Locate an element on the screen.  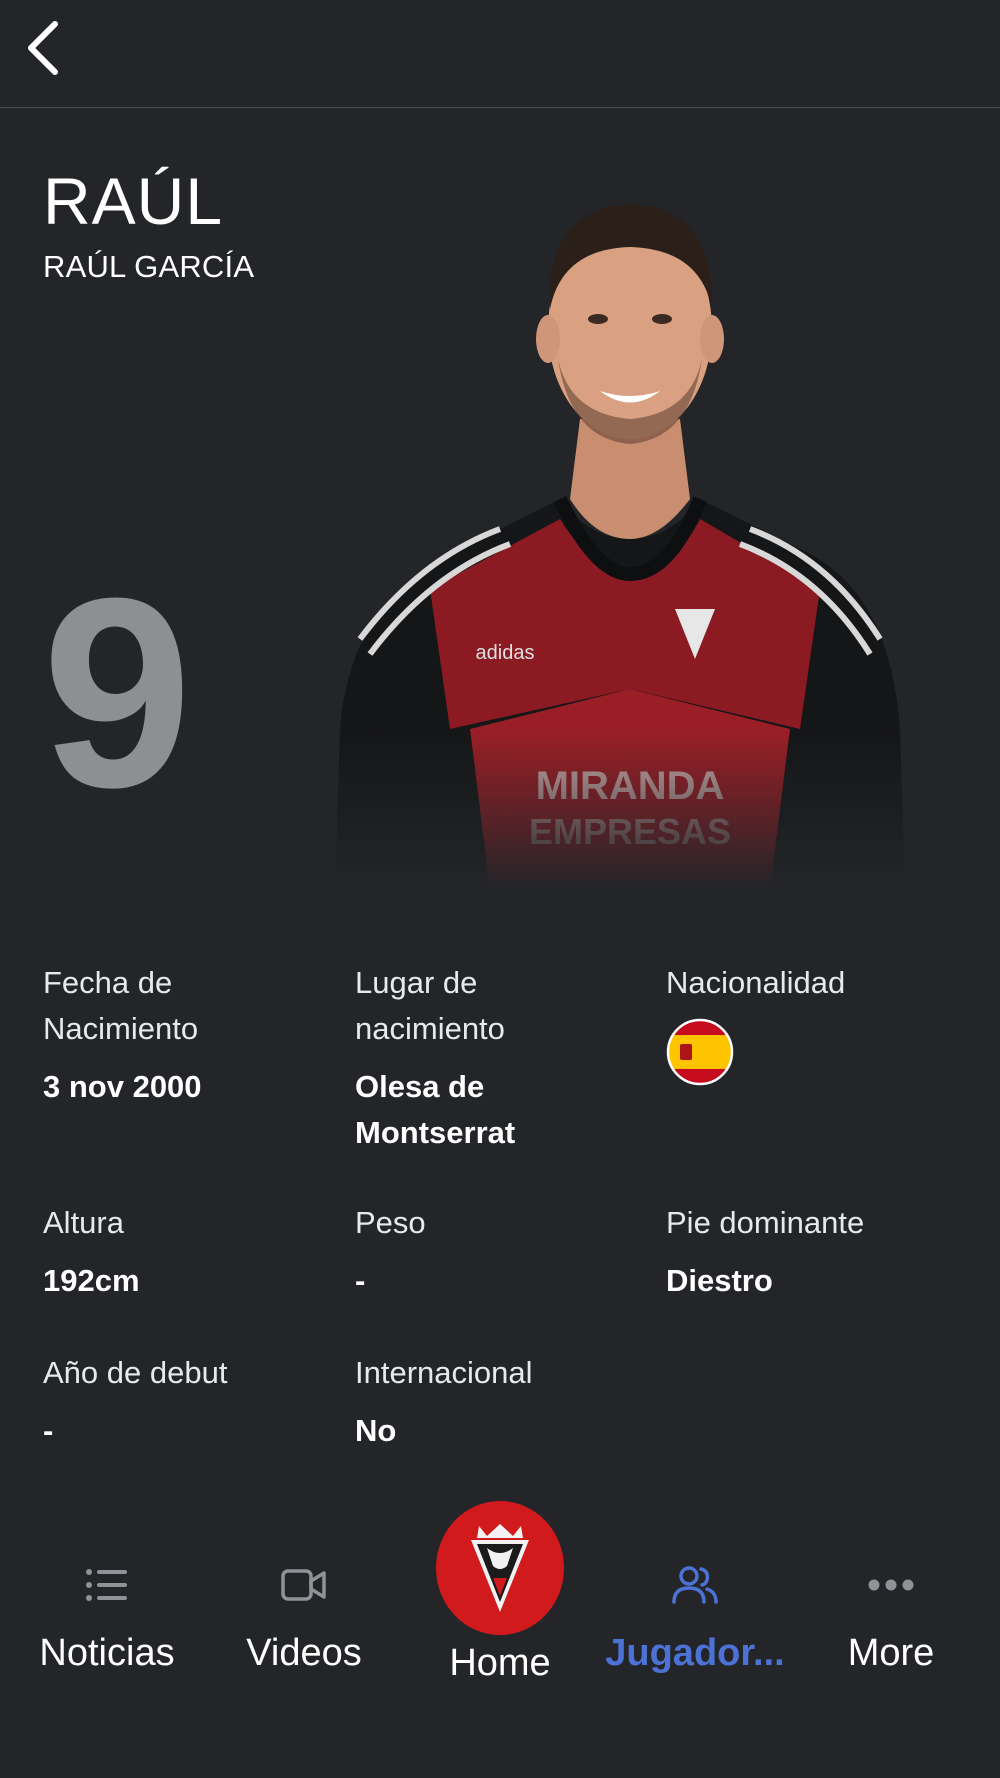
international-value: No is located at coordinates (376, 1430).